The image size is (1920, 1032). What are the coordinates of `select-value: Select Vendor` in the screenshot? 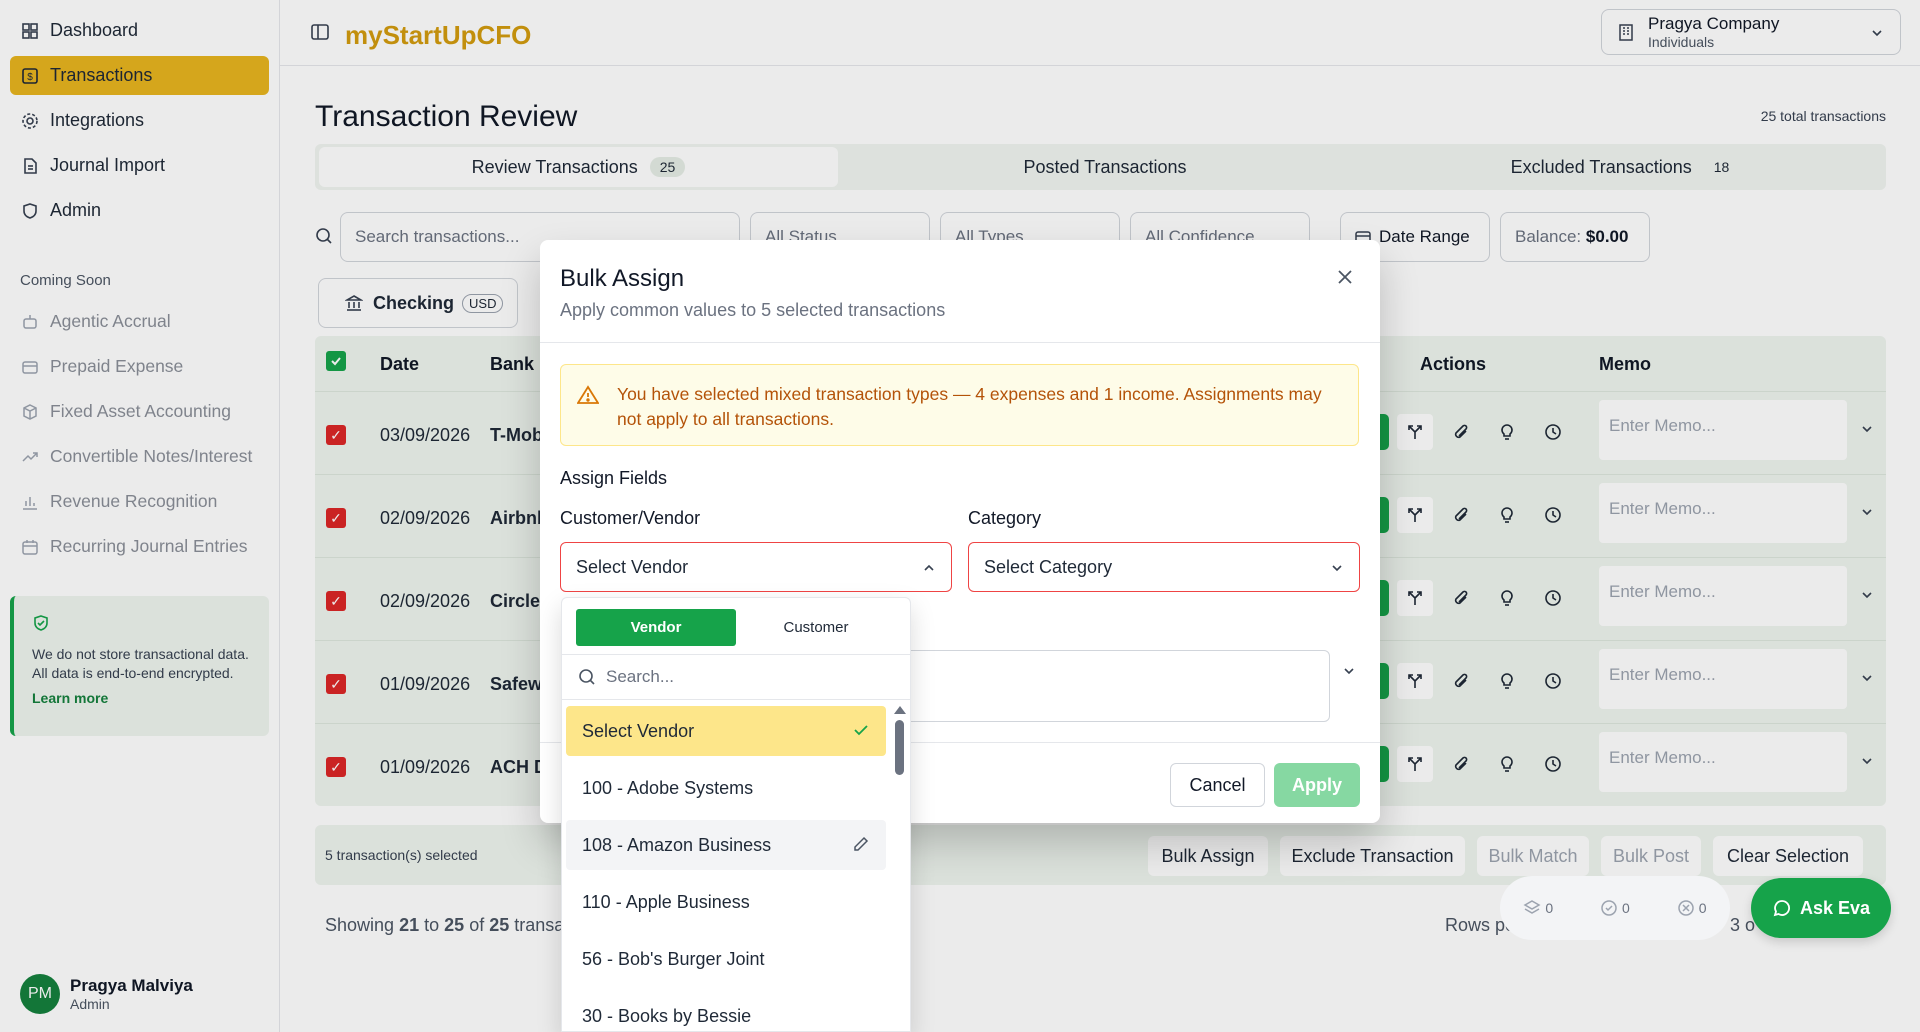 It's located at (632, 566).